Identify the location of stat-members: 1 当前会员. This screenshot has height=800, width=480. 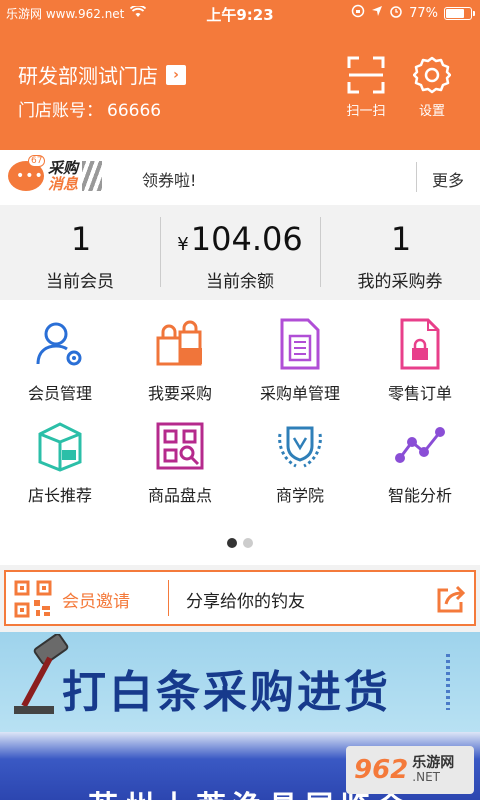
(80, 252).